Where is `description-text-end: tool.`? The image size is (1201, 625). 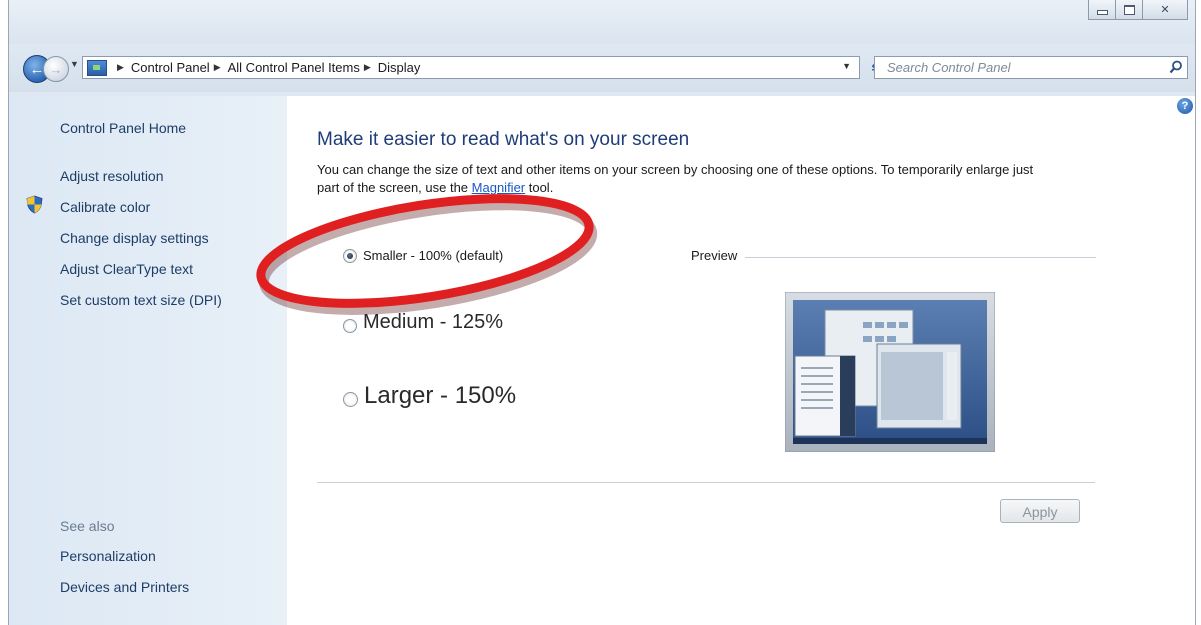 description-text-end: tool. is located at coordinates (539, 187).